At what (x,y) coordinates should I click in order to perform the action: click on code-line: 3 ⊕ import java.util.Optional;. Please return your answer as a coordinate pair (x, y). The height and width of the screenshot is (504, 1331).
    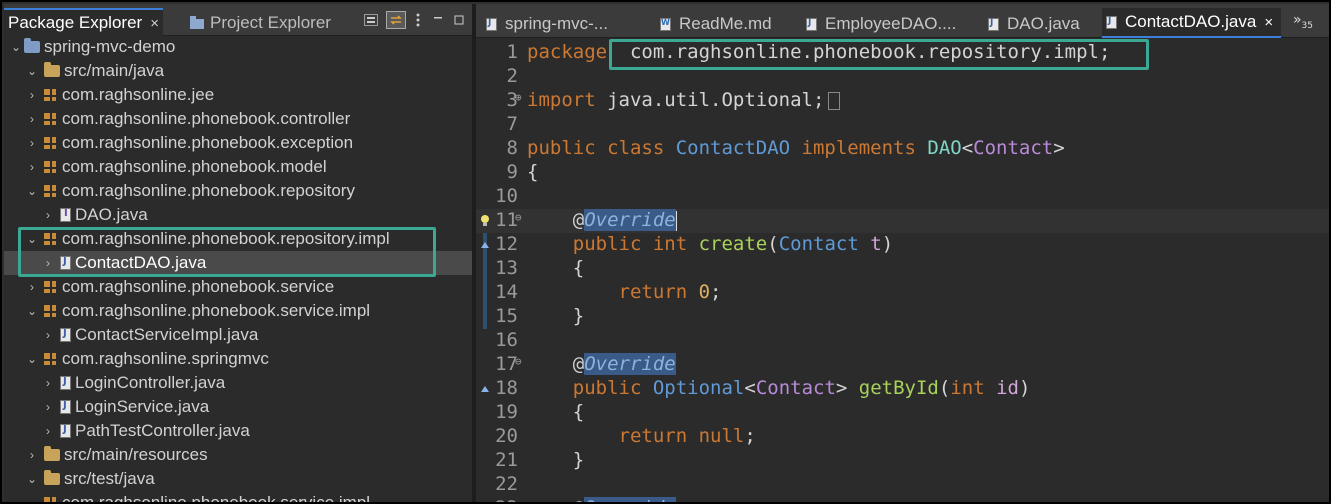
    Looking at the image, I should click on (902, 101).